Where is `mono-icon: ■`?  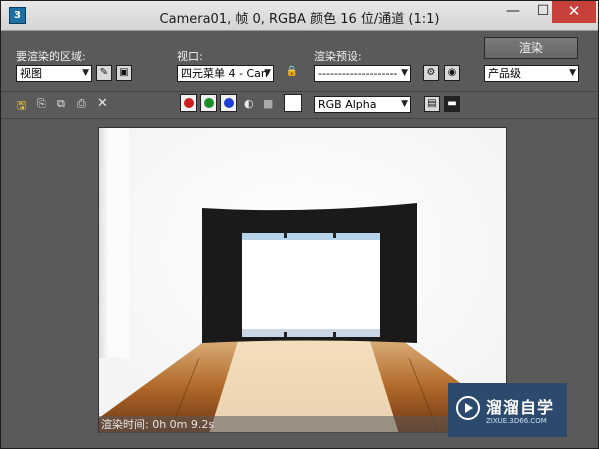 mono-icon: ■ is located at coordinates (268, 103).